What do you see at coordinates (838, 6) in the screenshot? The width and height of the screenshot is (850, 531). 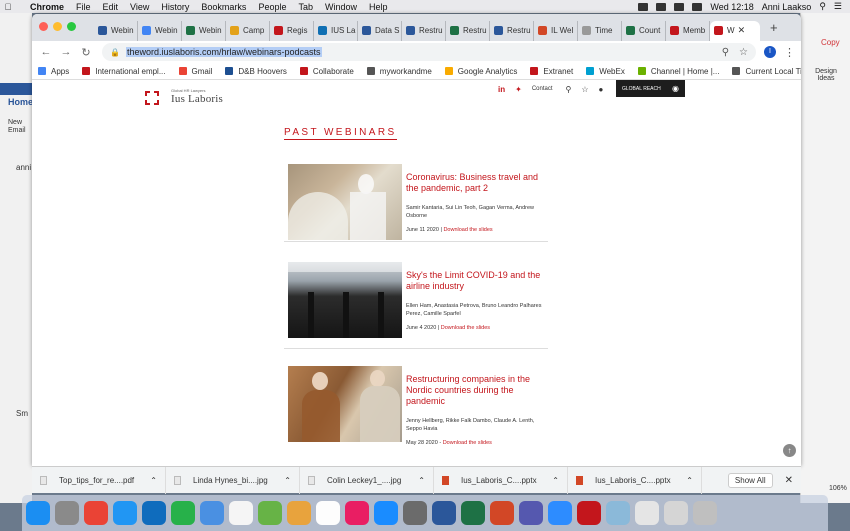 I see `menu-list-icon: ☰` at bounding box center [838, 6].